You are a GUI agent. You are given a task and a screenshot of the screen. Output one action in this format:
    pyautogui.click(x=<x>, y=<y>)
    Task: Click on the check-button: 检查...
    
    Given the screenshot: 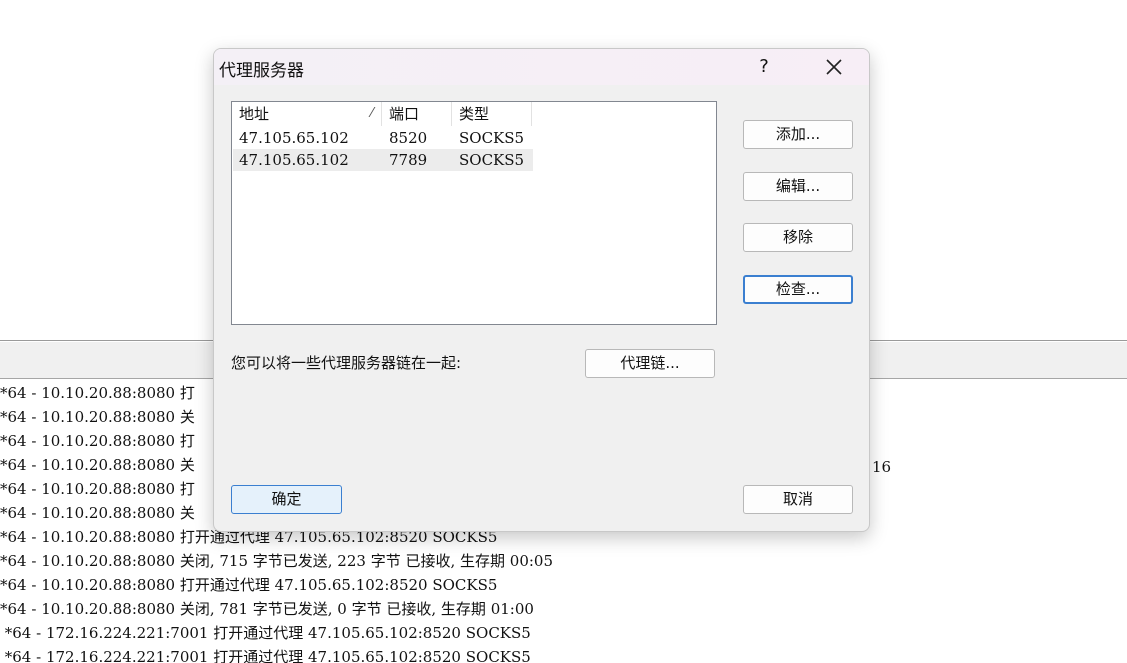 What is the action you would take?
    pyautogui.click(x=798, y=289)
    